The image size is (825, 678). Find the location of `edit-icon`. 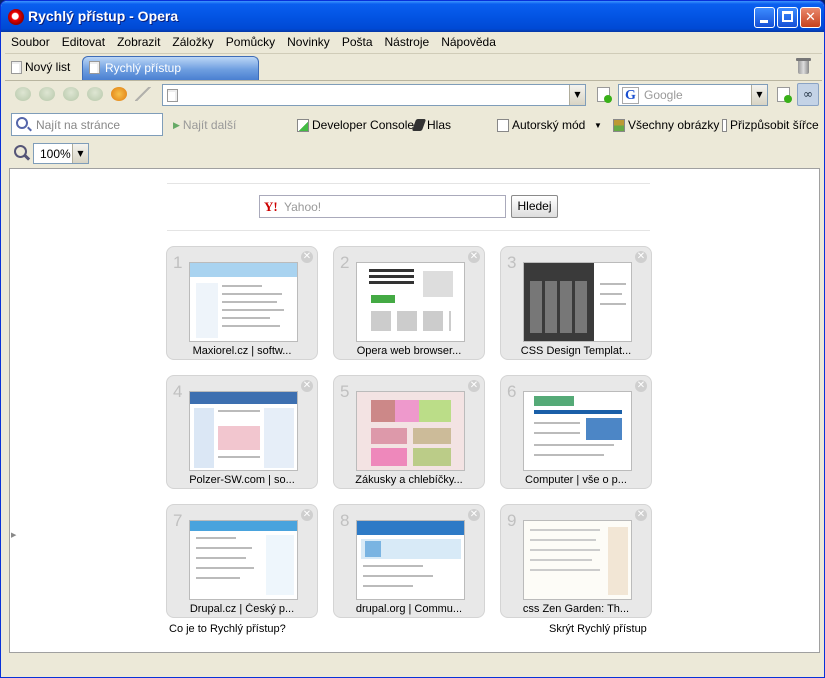

edit-icon is located at coordinates (143, 94).